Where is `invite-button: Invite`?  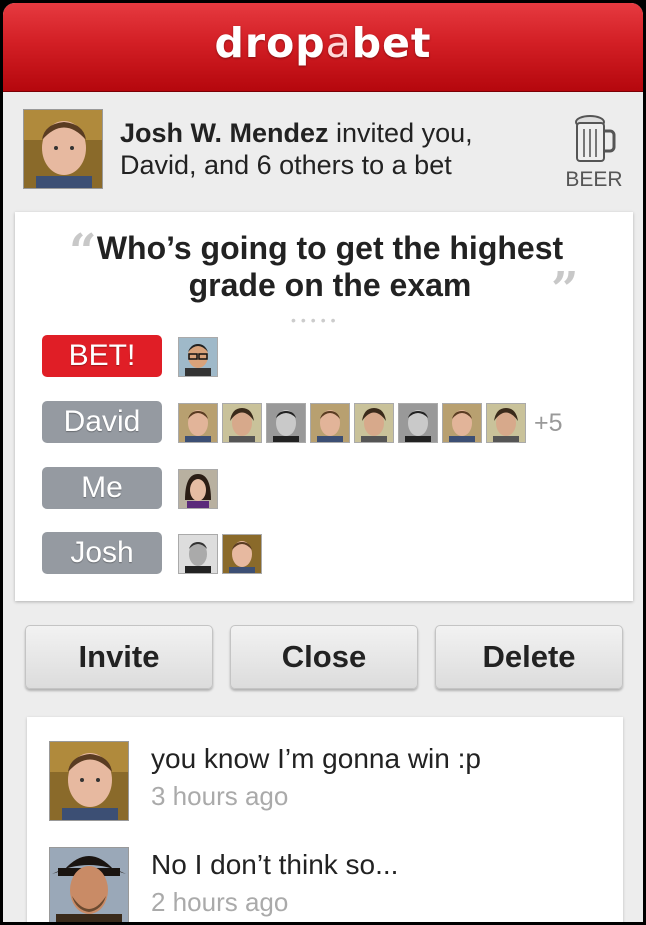
invite-button: Invite is located at coordinates (119, 657).